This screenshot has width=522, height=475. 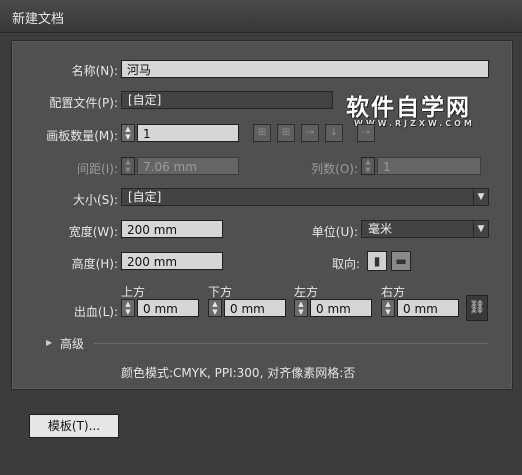 What do you see at coordinates (380, 229) in the screenshot?
I see `units-value: 毫米` at bounding box center [380, 229].